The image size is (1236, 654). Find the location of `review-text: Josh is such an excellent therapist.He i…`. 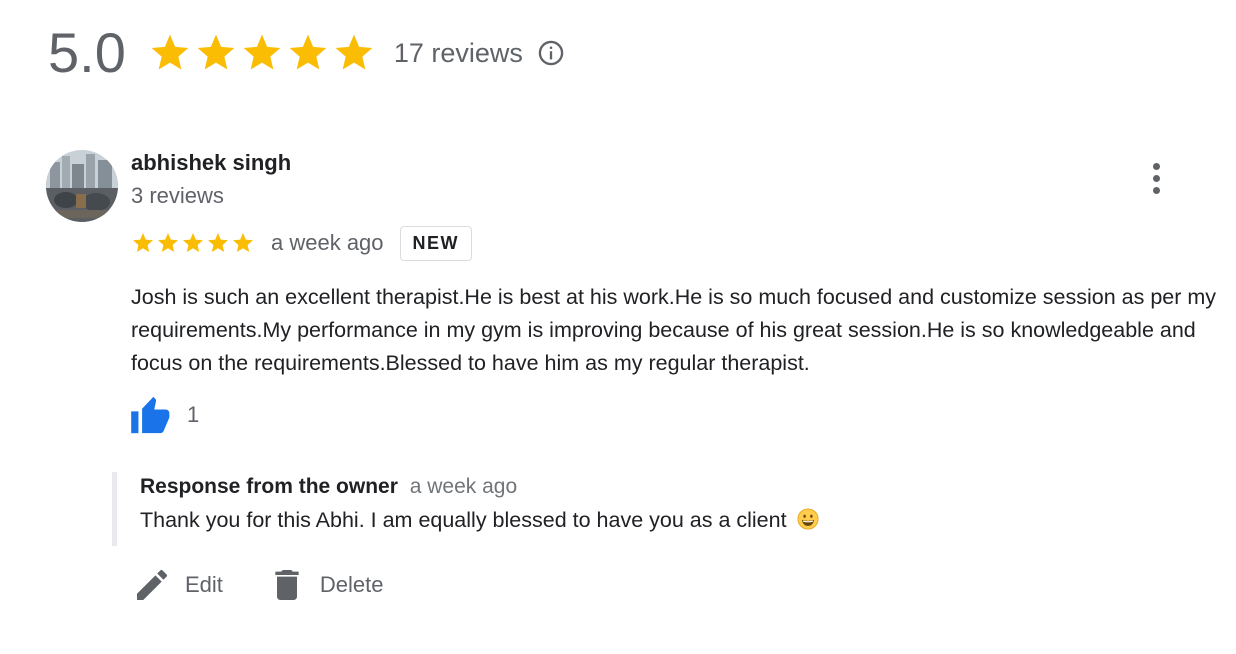

review-text: Josh is such an excellent therapist.He i… is located at coordinates (674, 330).